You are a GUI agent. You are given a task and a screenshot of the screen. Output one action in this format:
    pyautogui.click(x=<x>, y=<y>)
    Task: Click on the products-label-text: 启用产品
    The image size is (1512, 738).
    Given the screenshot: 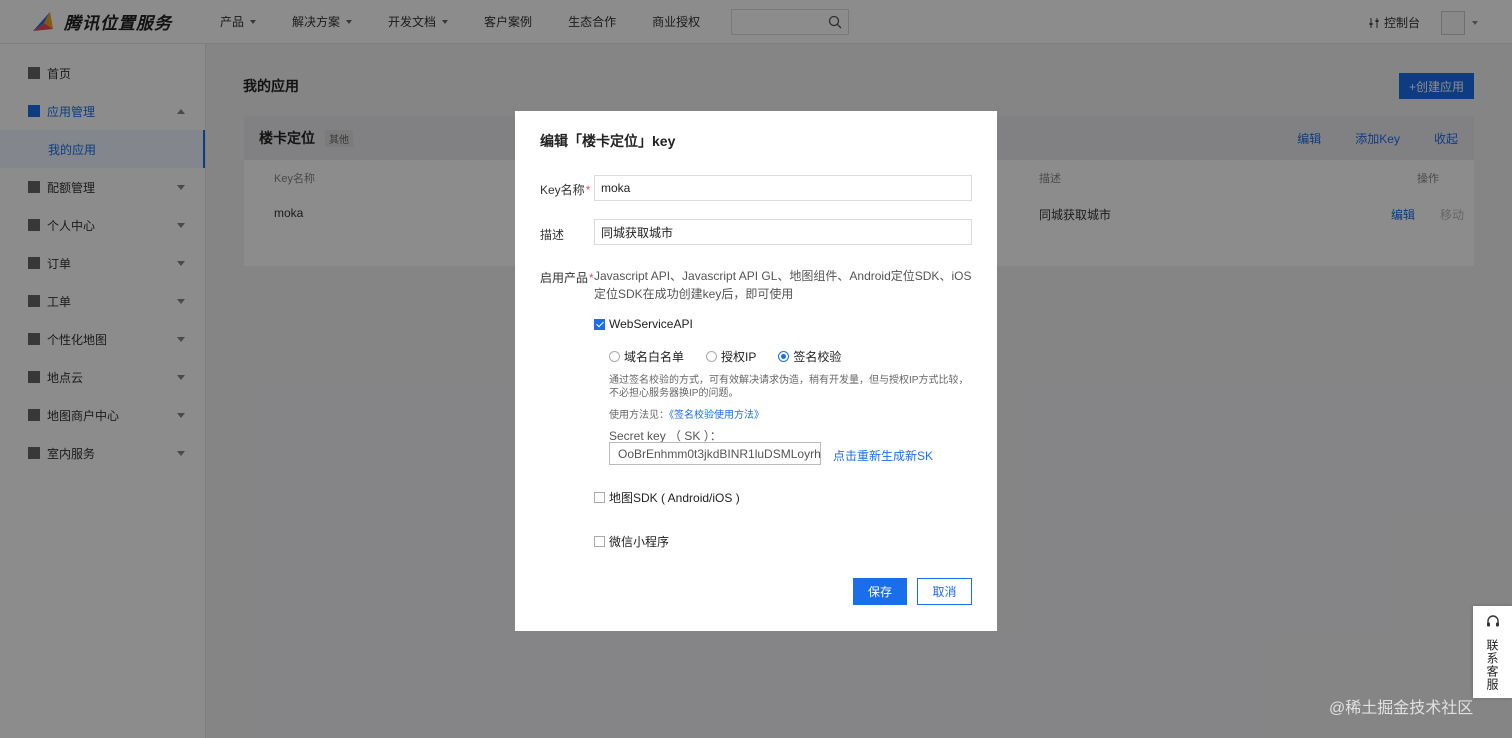 What is the action you would take?
    pyautogui.click(x=564, y=278)
    